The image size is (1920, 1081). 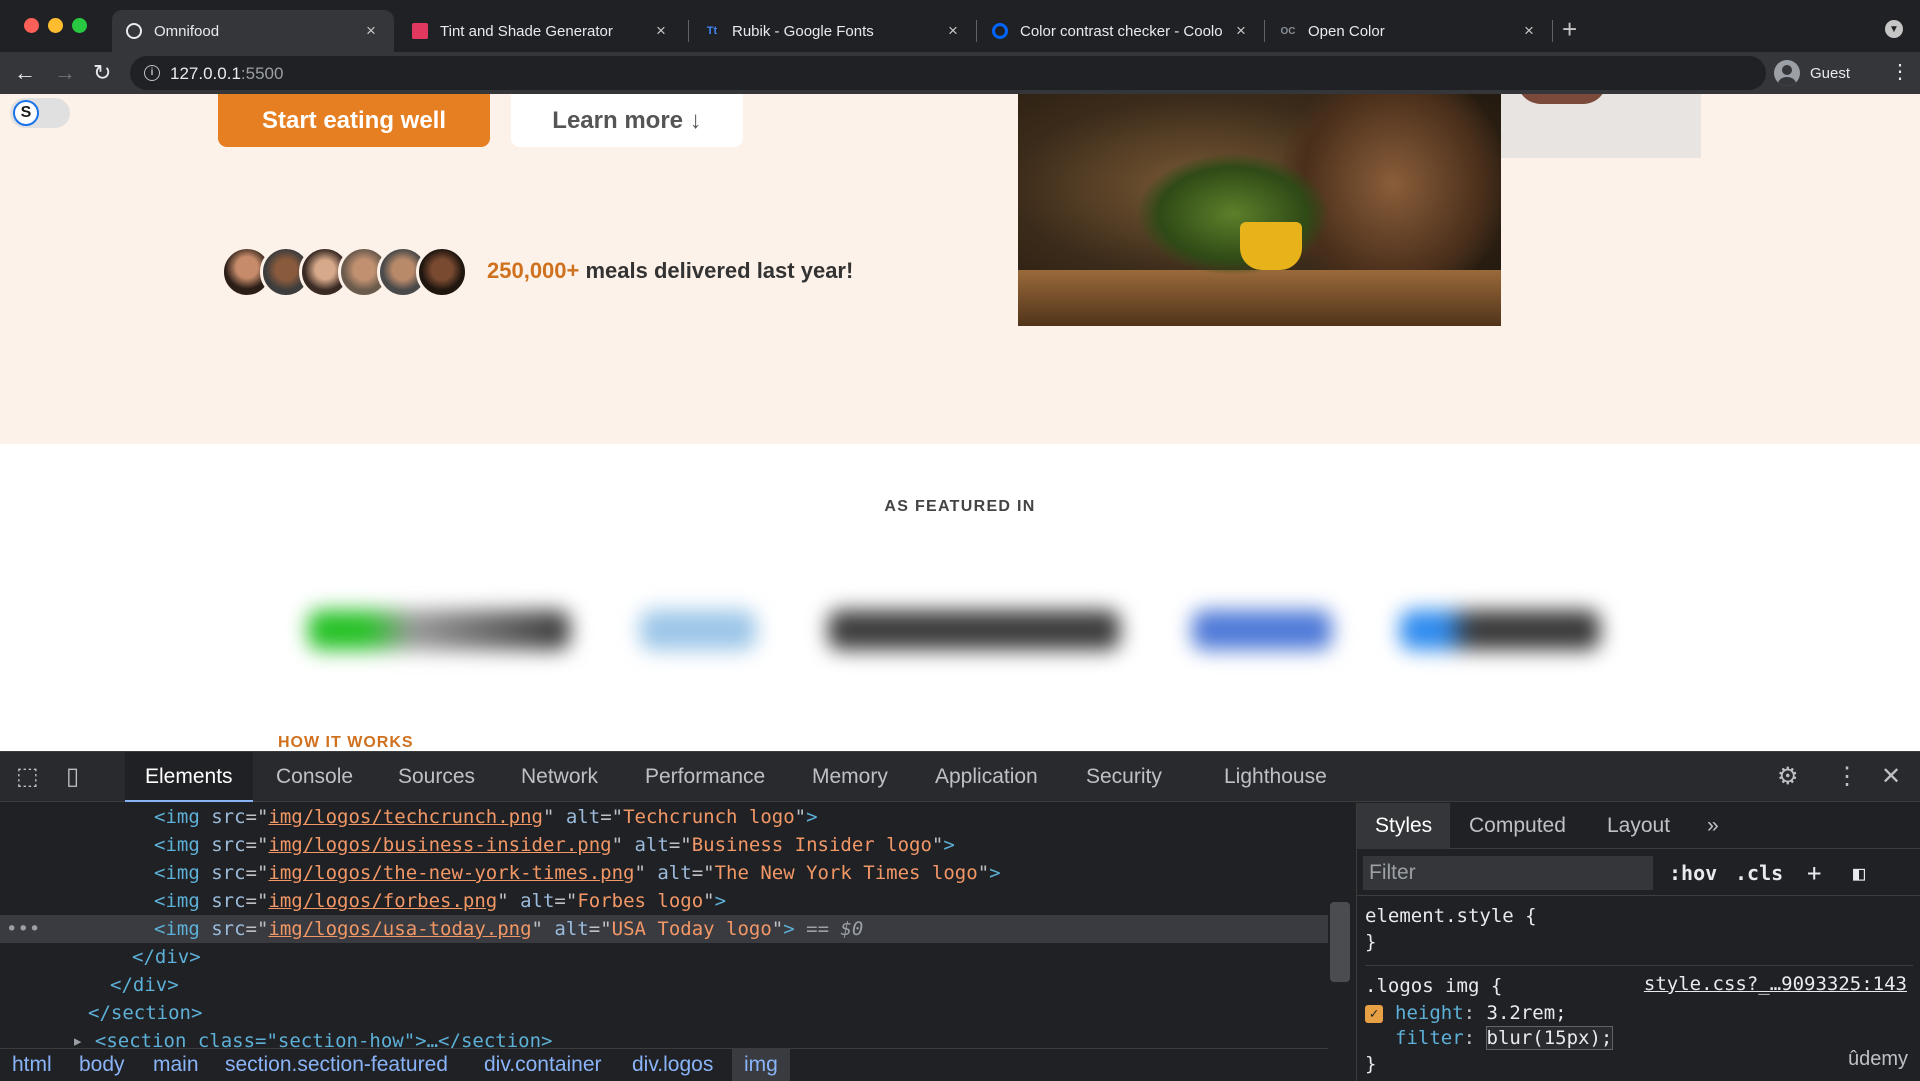 I want to click on breadcrumb-item: body, so click(x=102, y=1065).